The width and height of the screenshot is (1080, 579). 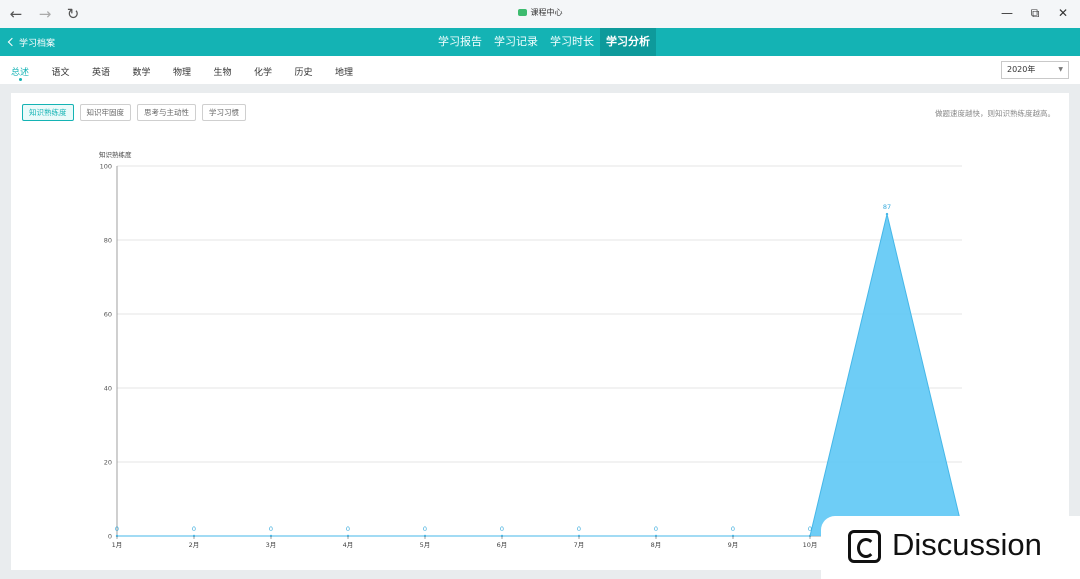 What do you see at coordinates (106, 167) in the screenshot?
I see `y-tick-label: 100` at bounding box center [106, 167].